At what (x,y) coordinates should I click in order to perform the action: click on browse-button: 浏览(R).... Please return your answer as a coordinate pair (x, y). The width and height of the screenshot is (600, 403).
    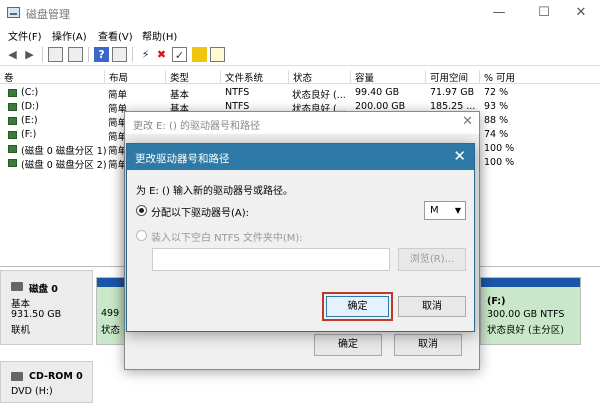
    Looking at the image, I should click on (432, 259).